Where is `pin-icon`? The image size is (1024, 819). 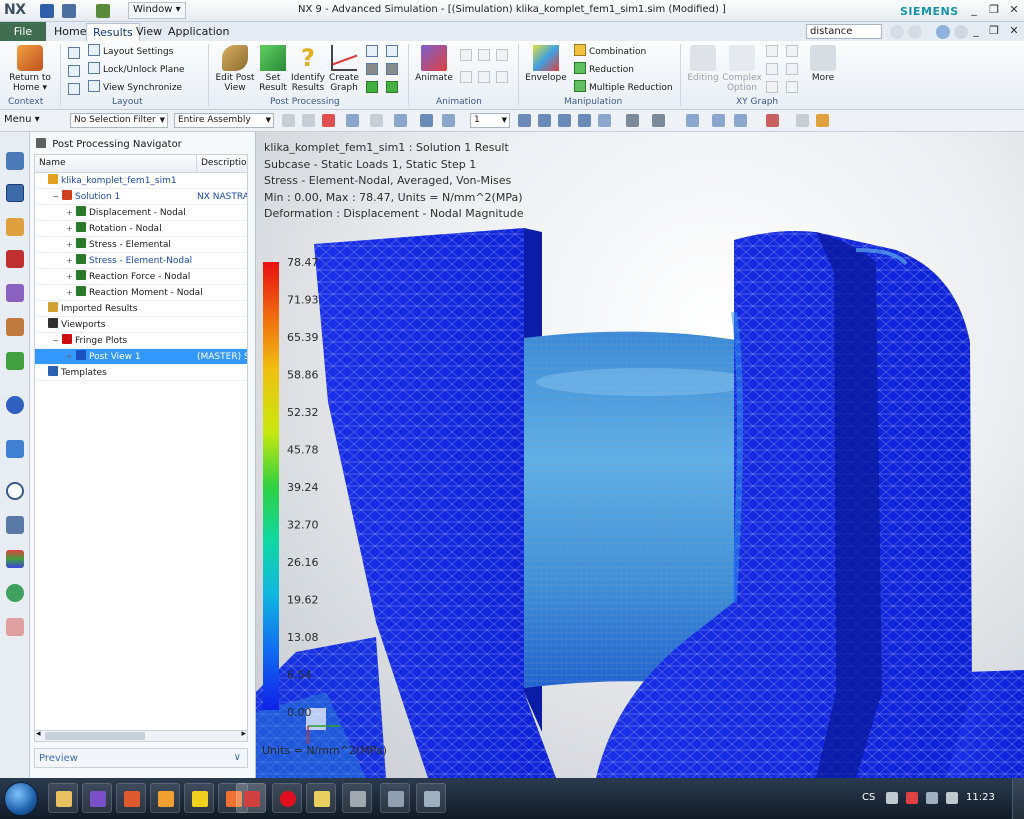 pin-icon is located at coordinates (41, 143).